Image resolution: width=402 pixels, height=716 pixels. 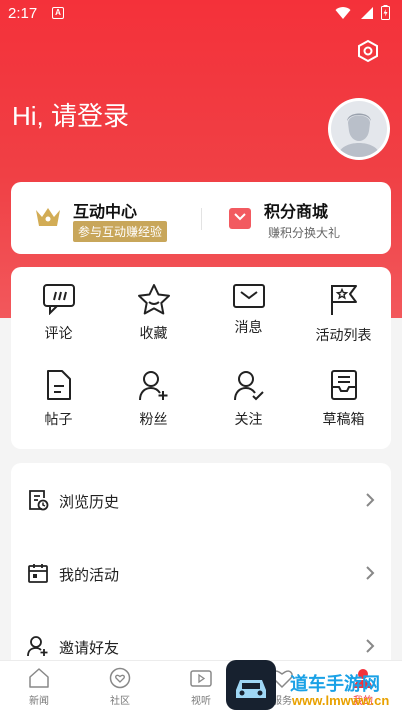 I want to click on following-entry: 关注, so click(x=248, y=399).